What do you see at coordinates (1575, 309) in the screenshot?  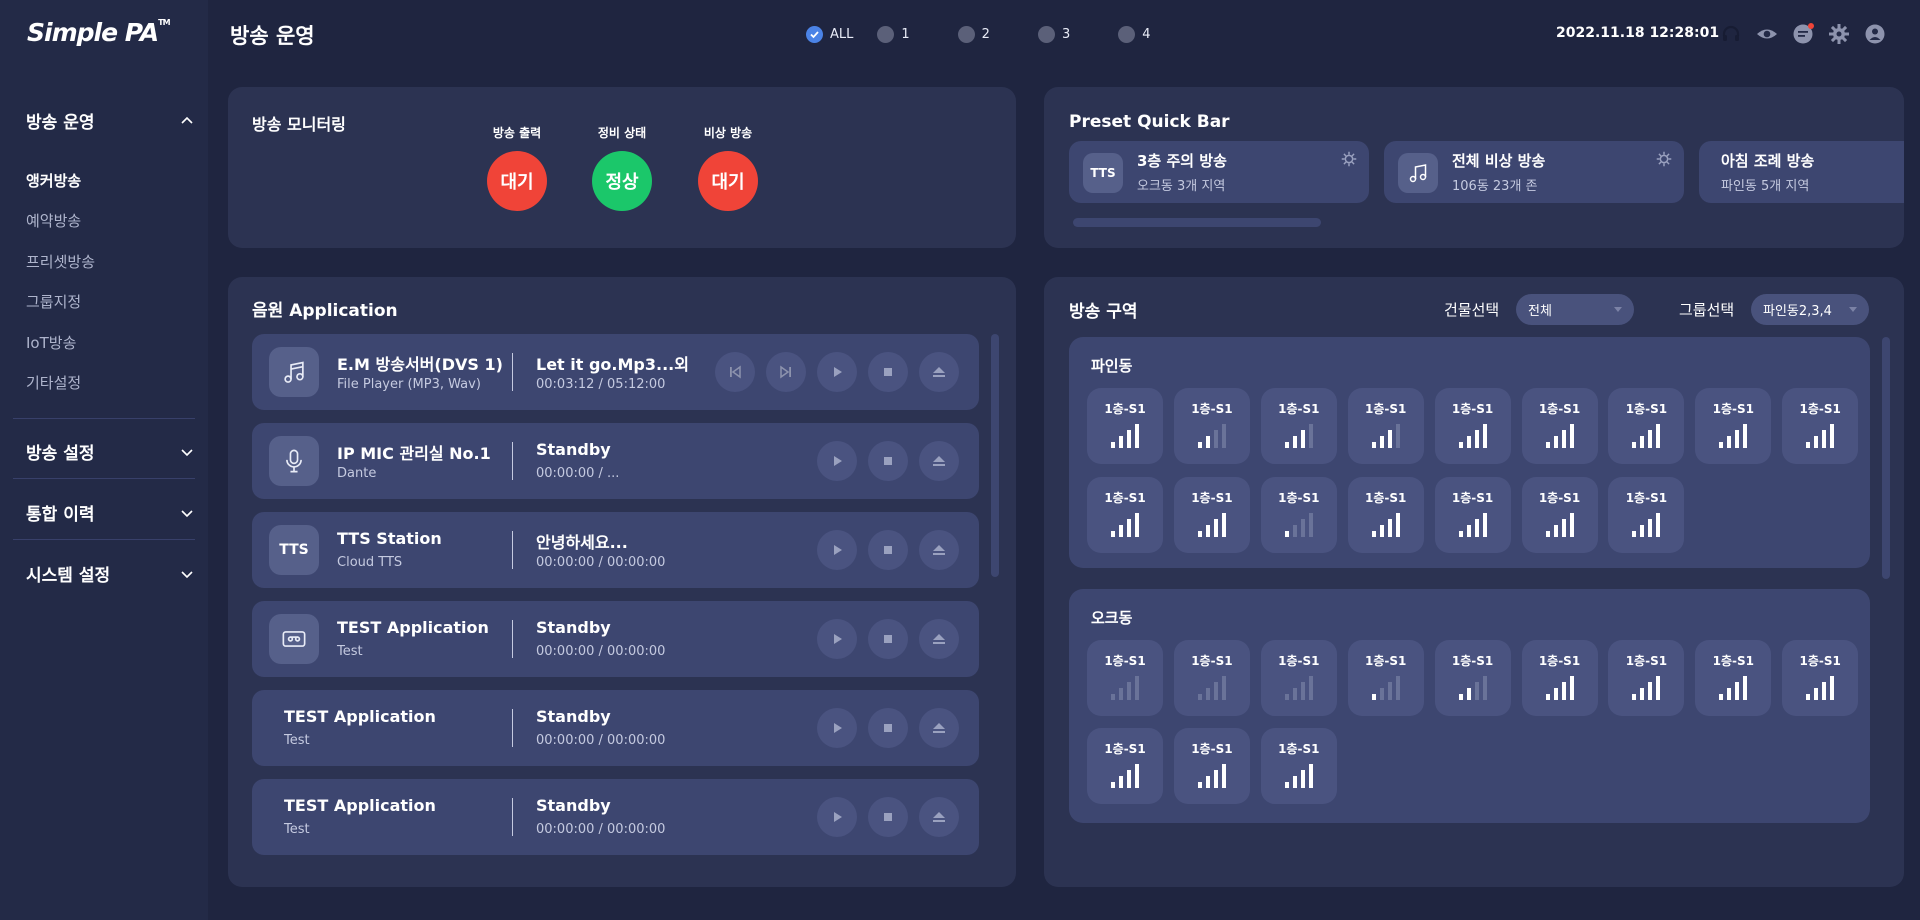 I see `building-select: 전체` at bounding box center [1575, 309].